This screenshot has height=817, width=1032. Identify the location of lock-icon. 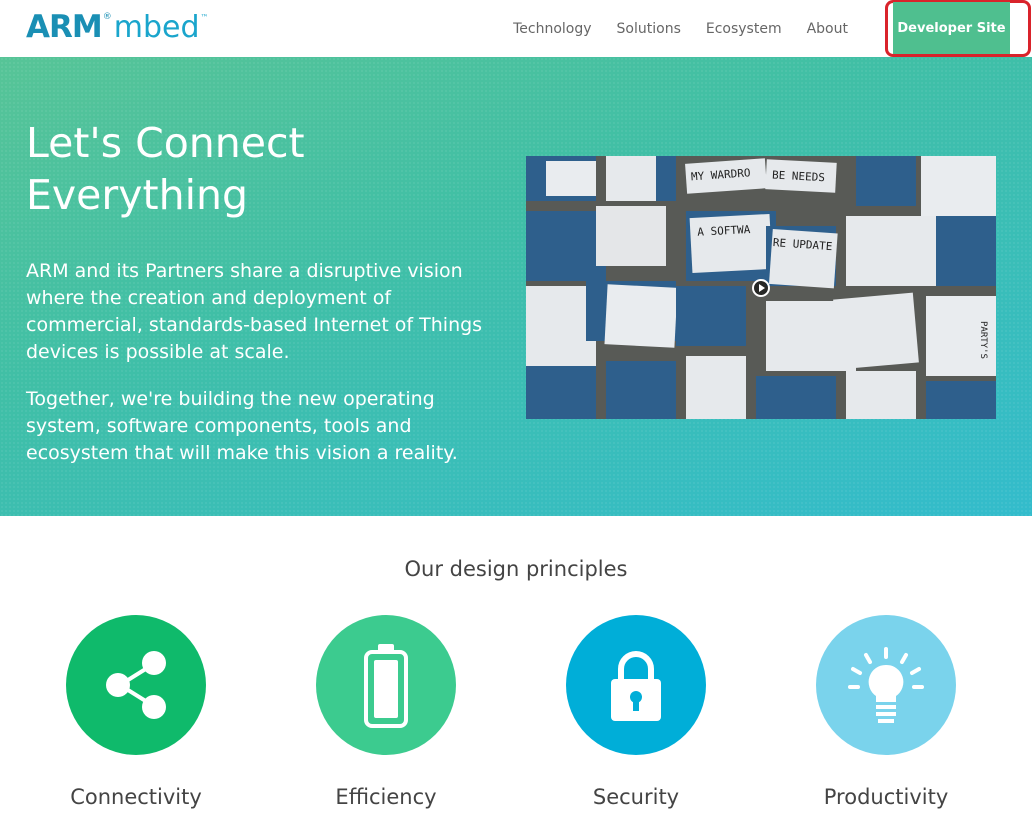
(636, 686).